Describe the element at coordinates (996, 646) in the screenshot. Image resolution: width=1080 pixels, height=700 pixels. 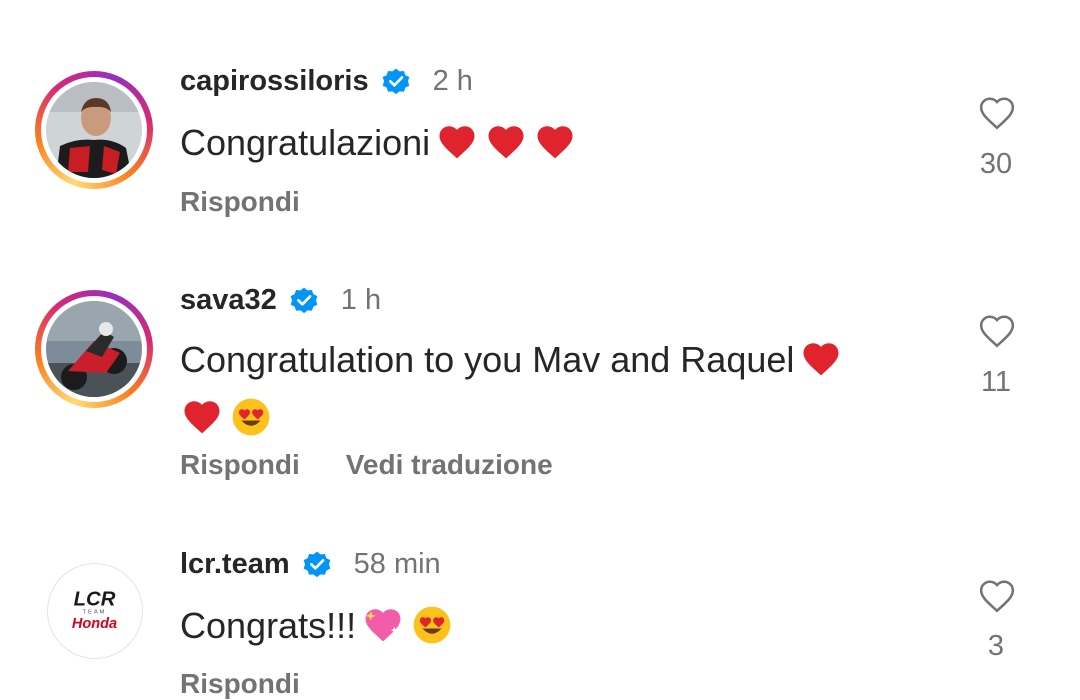
I see `like-count: 3` at that location.